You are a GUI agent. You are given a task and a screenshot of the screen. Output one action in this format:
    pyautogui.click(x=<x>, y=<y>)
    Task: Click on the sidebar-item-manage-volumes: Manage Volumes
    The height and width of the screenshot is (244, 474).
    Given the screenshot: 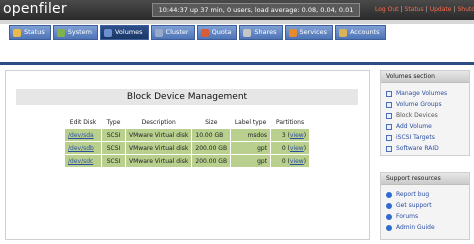 What is the action you would take?
    pyautogui.click(x=425, y=93)
    